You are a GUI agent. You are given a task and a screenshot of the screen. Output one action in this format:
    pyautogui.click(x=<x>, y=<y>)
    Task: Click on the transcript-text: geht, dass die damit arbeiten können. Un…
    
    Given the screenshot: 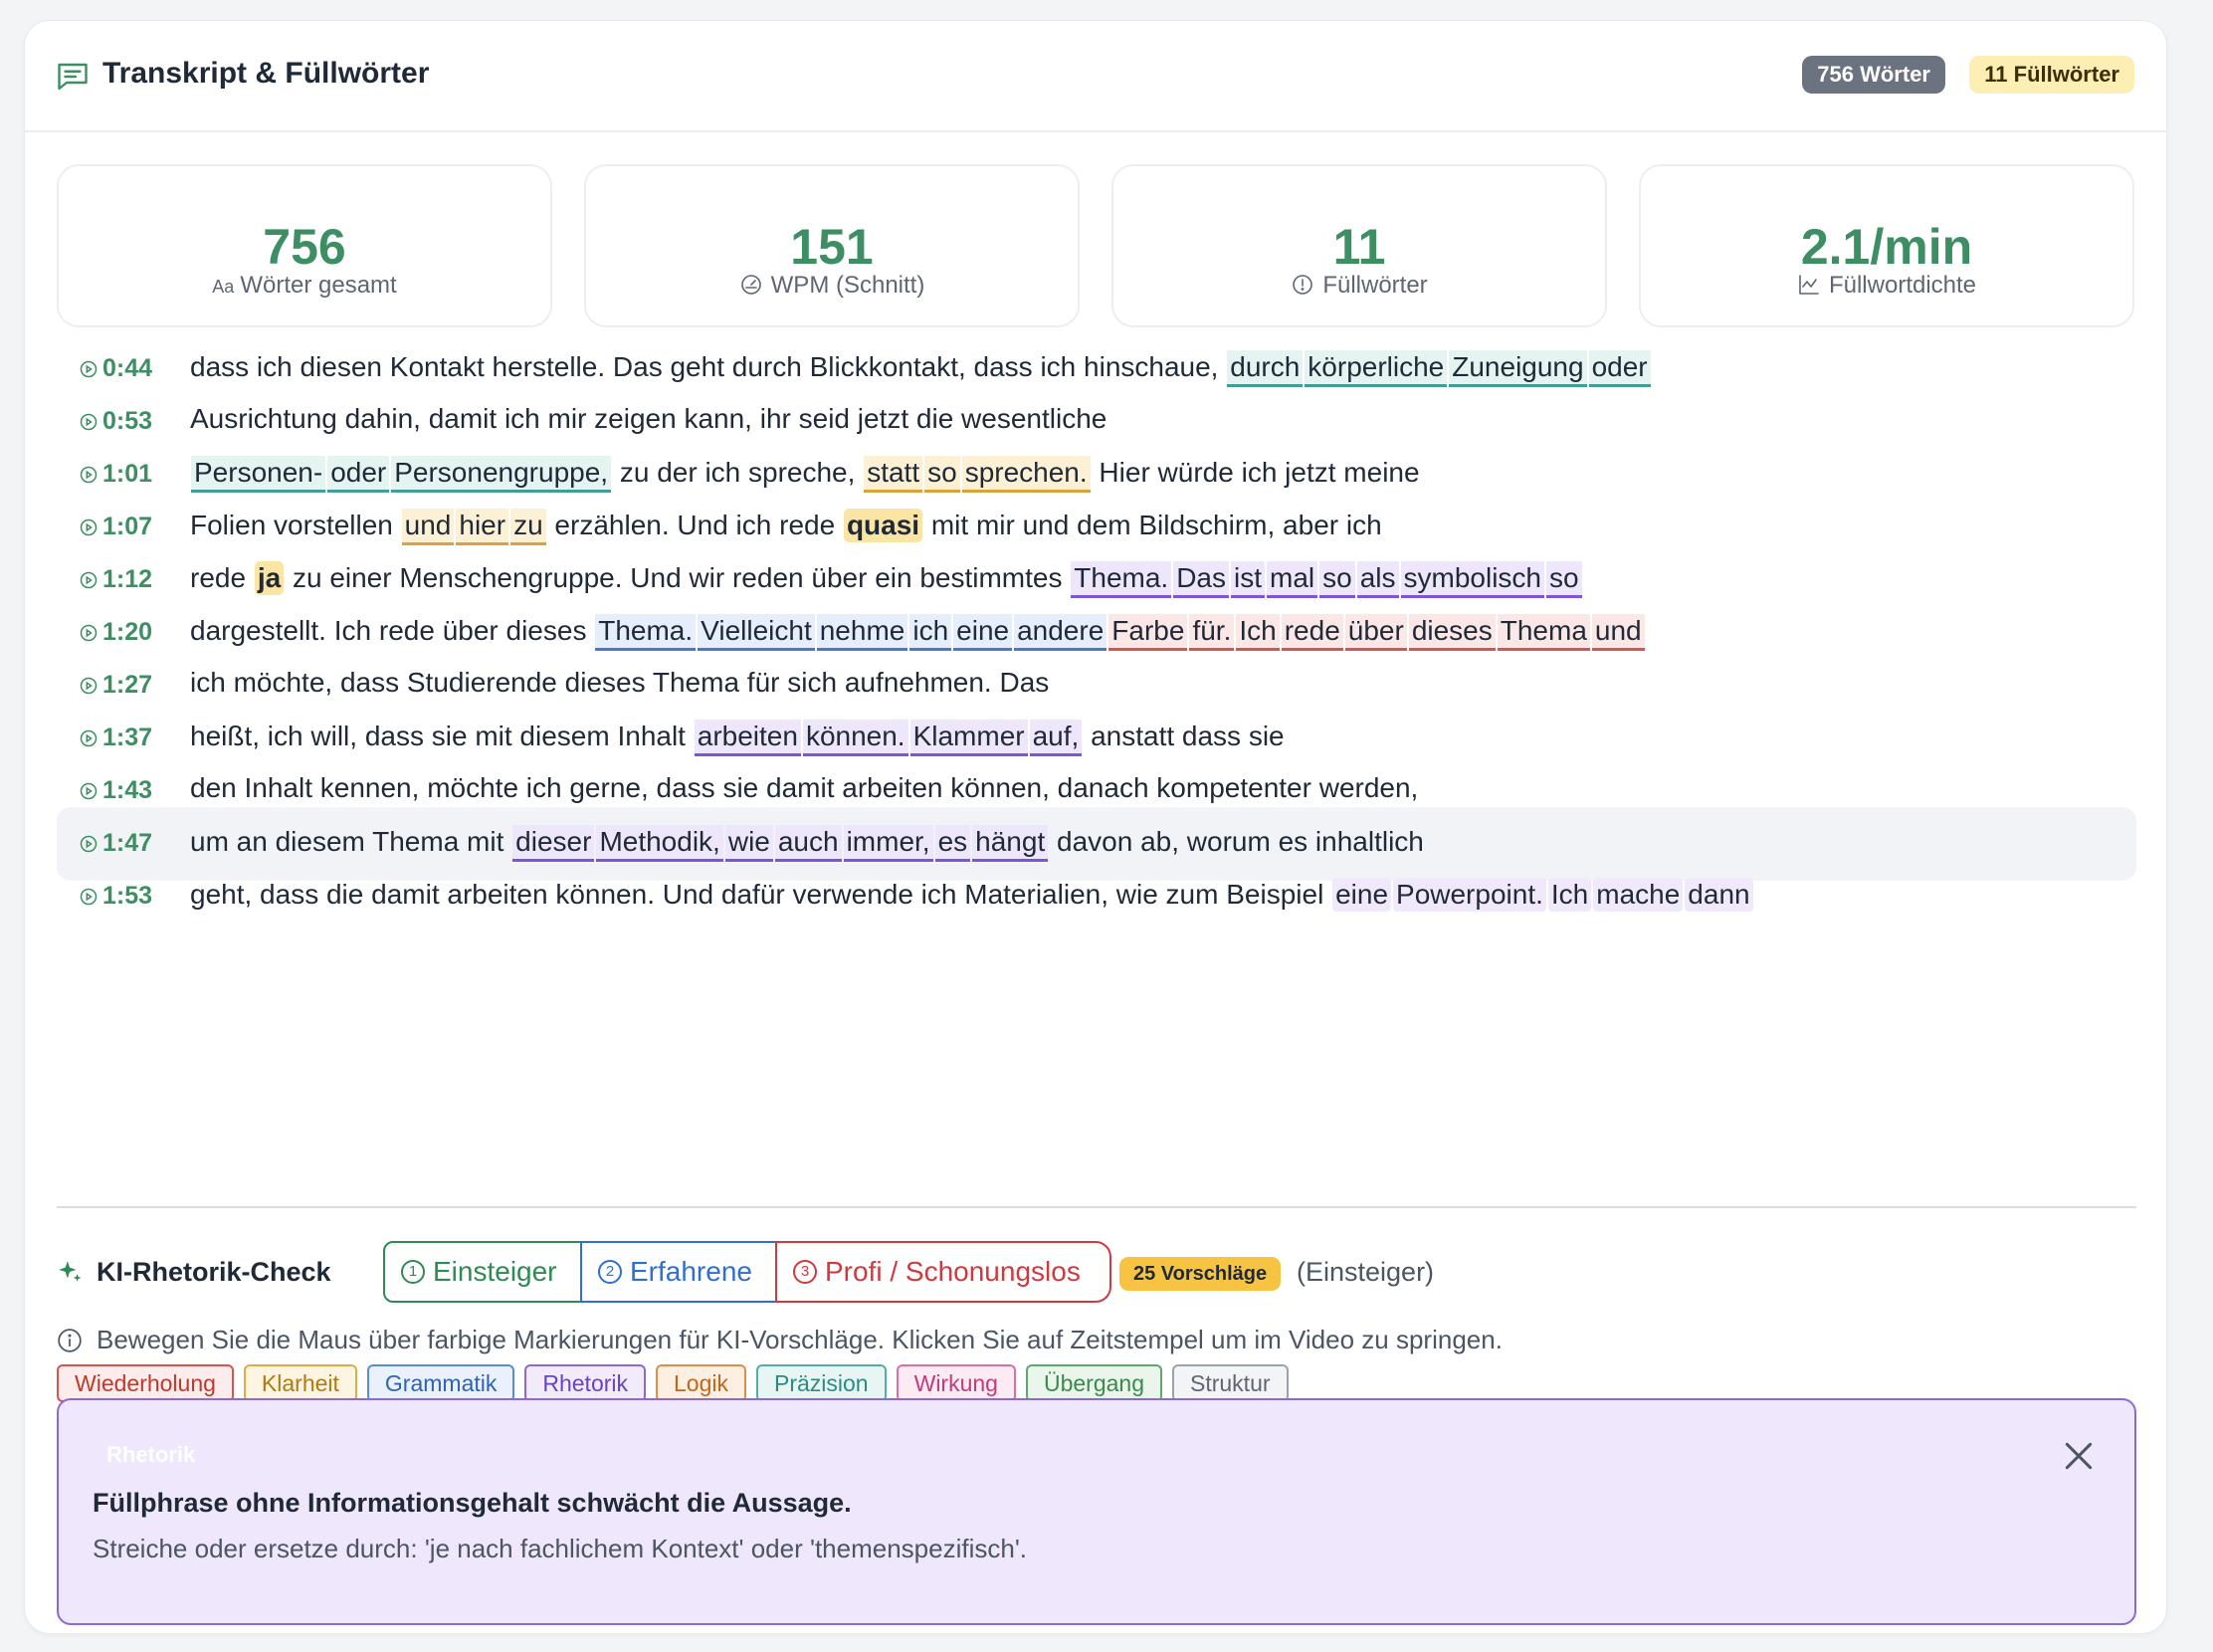 What is the action you would take?
    pyautogui.click(x=972, y=895)
    